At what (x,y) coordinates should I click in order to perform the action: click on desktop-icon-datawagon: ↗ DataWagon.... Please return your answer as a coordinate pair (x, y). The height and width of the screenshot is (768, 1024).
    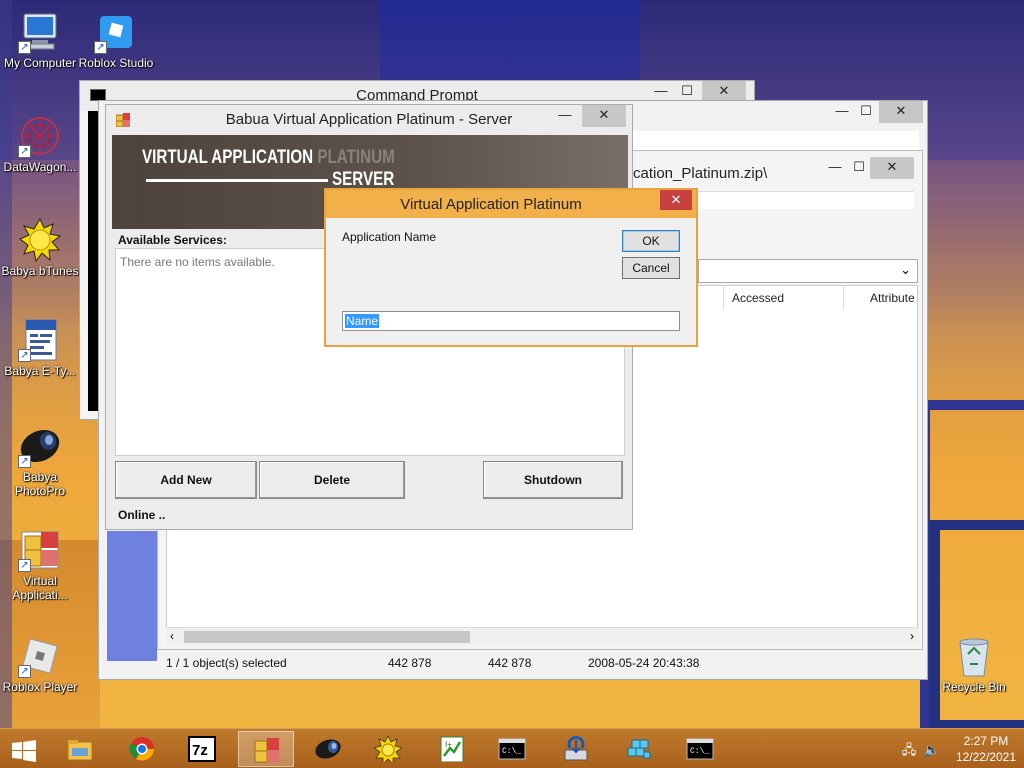
    Looking at the image, I should click on (40, 144).